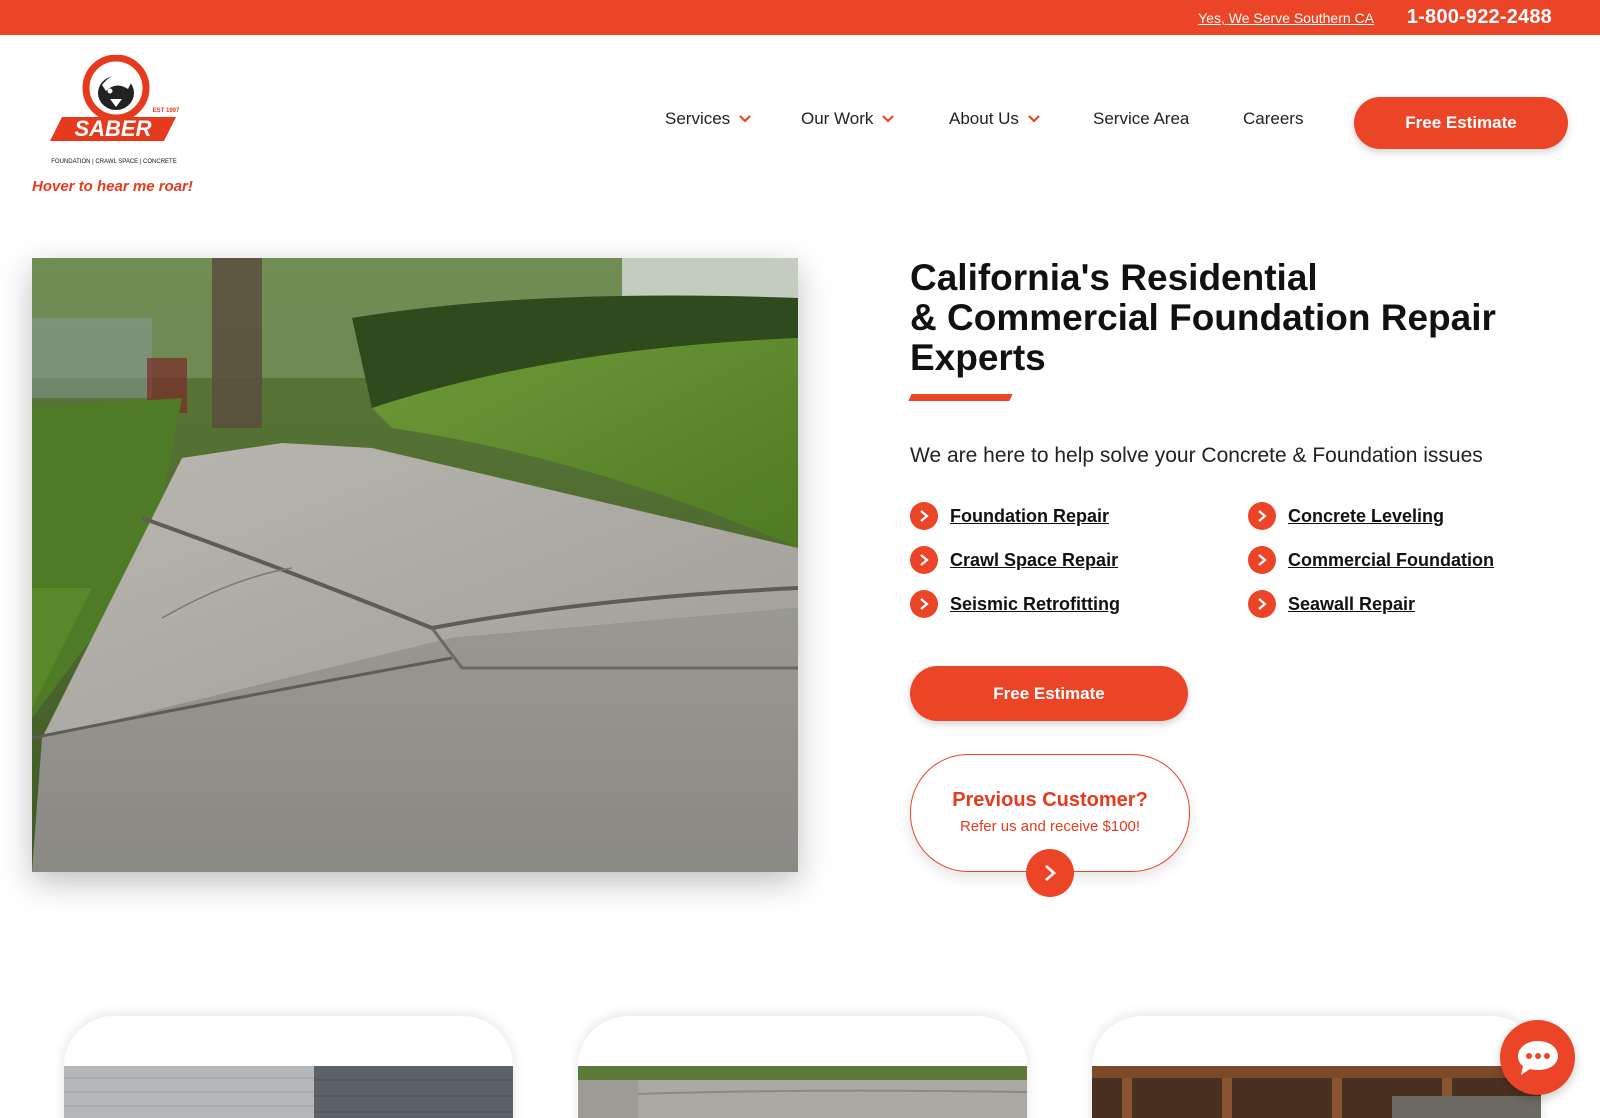  What do you see at coordinates (1391, 559) in the screenshot?
I see `service-link-label: Commercial Foundation` at bounding box center [1391, 559].